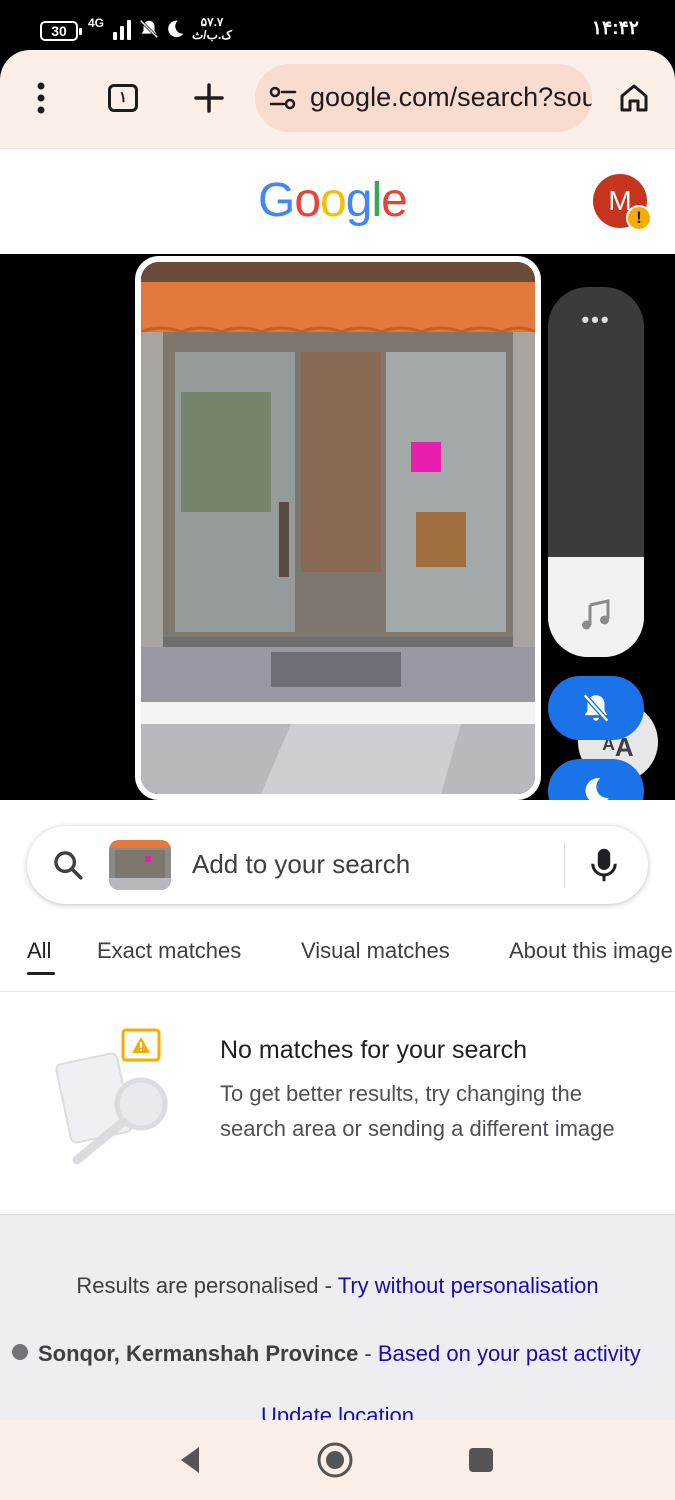  I want to click on tab-about-this-image: About this image, so click(591, 951).